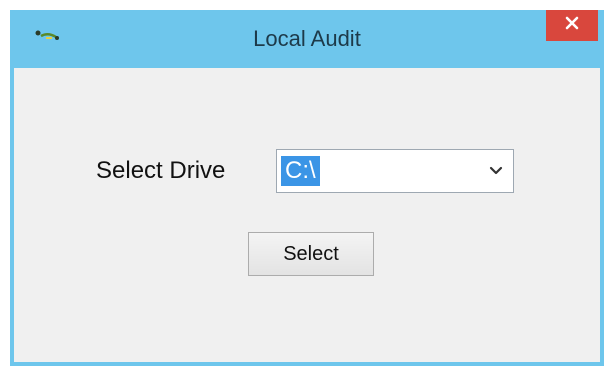 This screenshot has width=614, height=373. I want to click on window-title: Local Audit, so click(307, 38).